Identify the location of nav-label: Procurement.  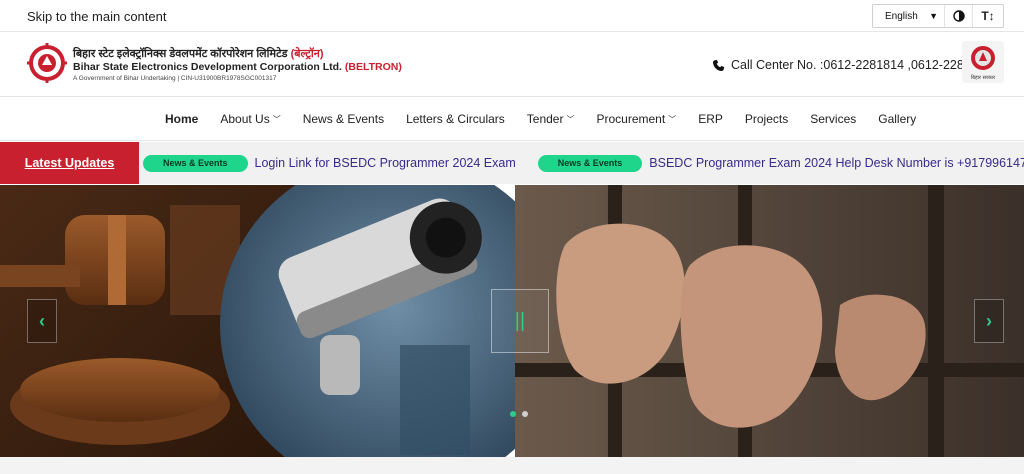
(631, 119).